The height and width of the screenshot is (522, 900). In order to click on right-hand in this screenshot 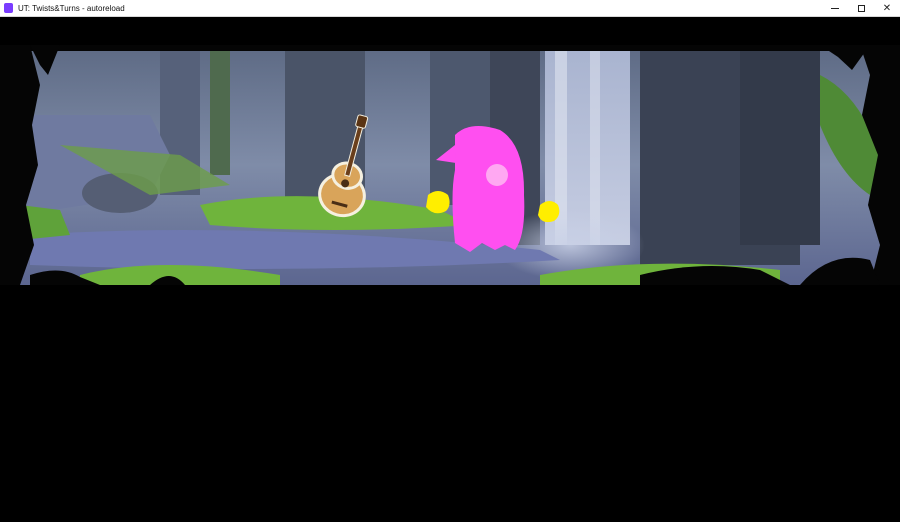, I will do `click(549, 212)`.